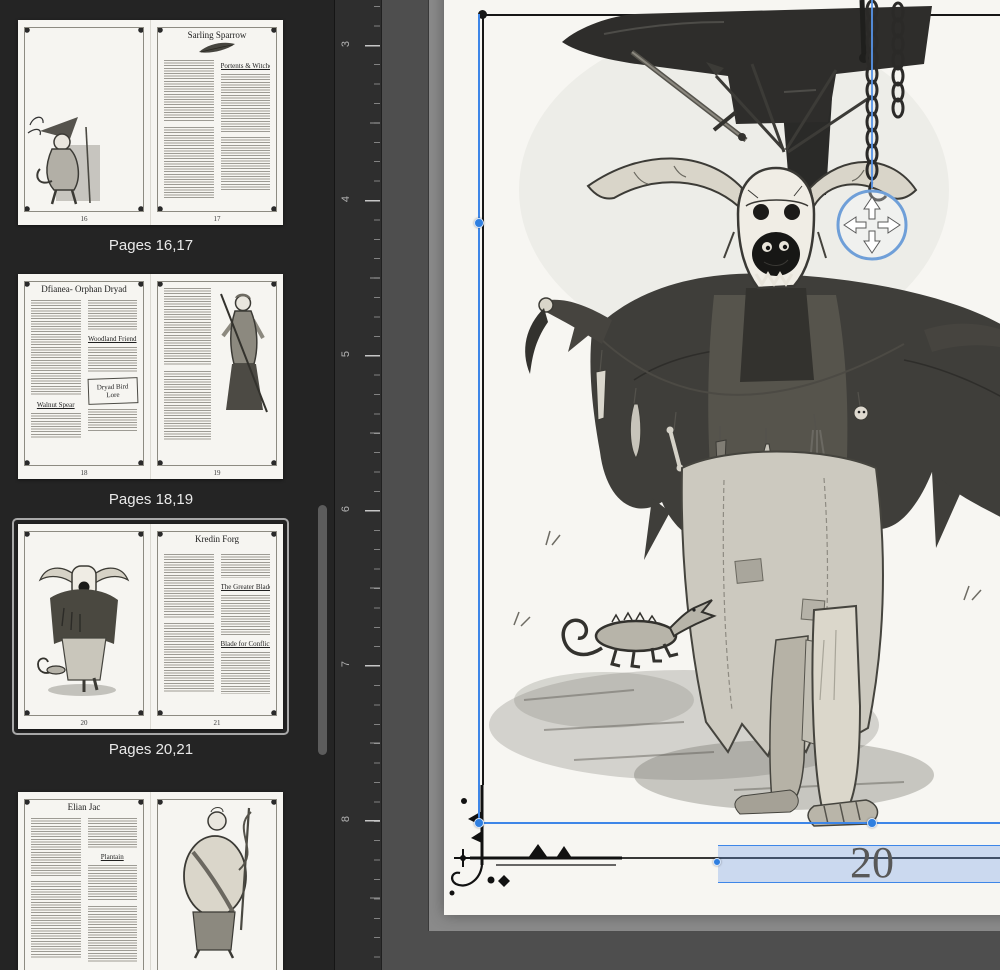 Image resolution: width=1000 pixels, height=970 pixels. I want to click on spread-thumbnail: 16 Sarling Sparrow Portents & Witch 17, so click(150, 122).